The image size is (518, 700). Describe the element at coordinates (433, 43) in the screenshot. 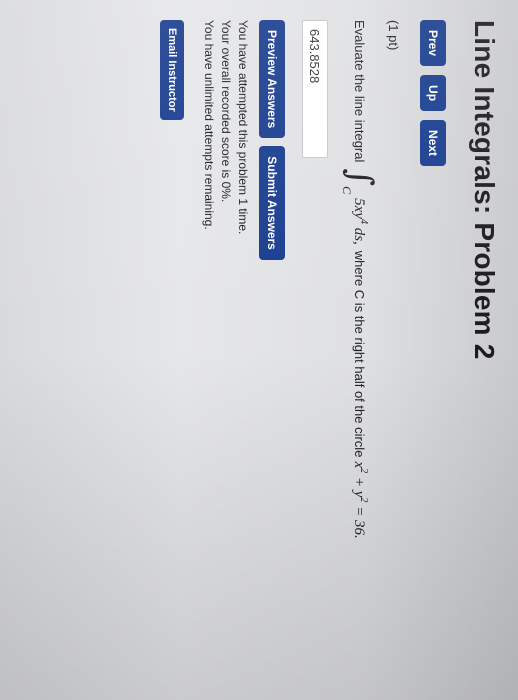

I see `prev-button: Prev` at that location.